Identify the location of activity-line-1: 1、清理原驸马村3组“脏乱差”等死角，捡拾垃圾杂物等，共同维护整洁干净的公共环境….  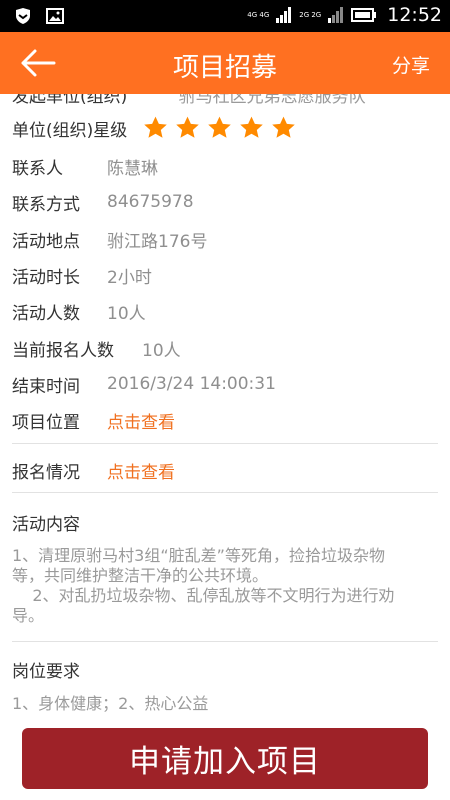
(198, 565).